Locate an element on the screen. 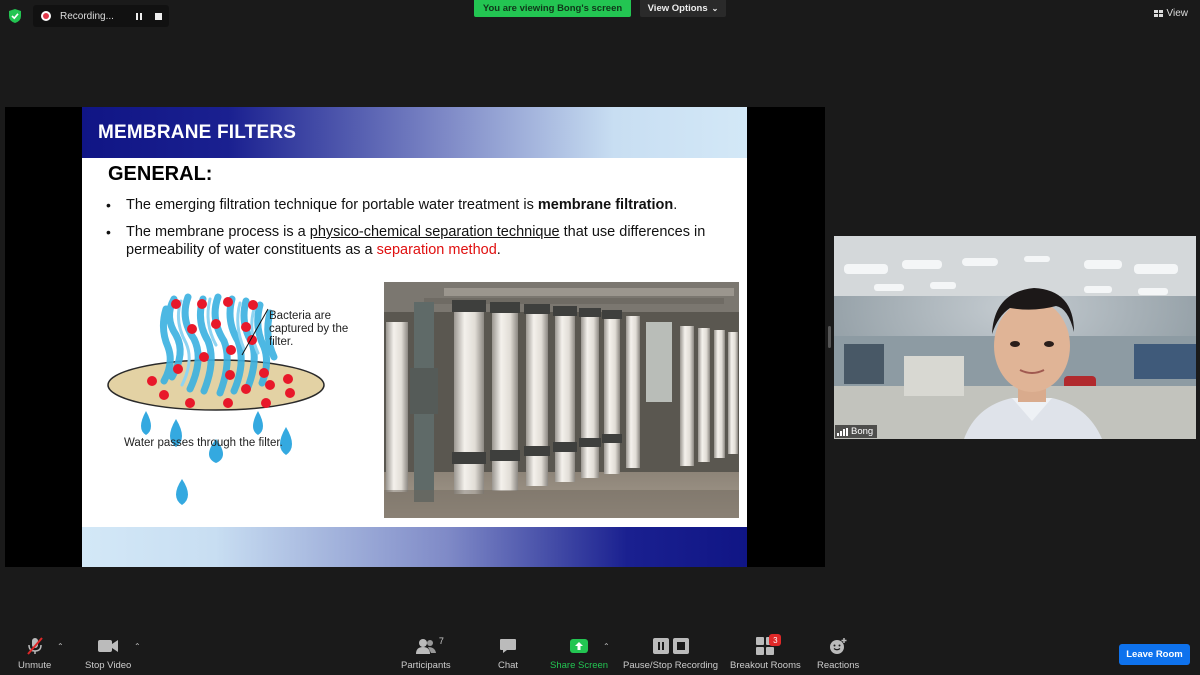 The width and height of the screenshot is (1200, 675). share-screen-button: Share Screen is located at coordinates (579, 653).